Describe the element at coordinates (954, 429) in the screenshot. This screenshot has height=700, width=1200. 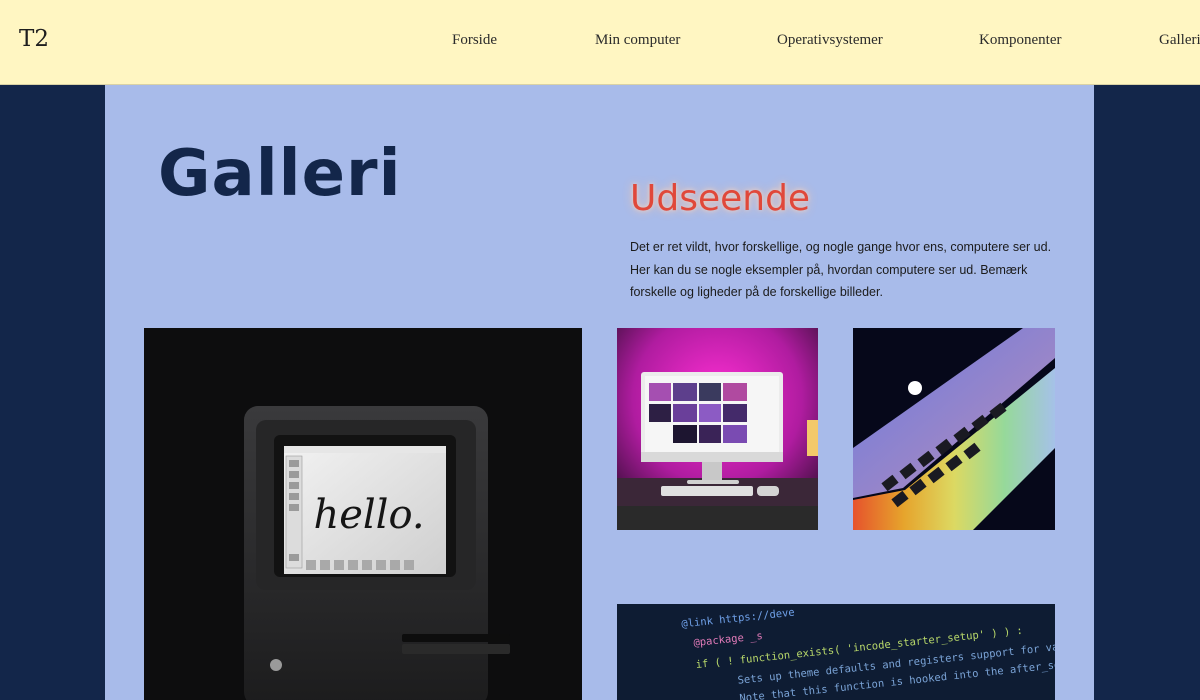
I see `macbook-photo` at that location.